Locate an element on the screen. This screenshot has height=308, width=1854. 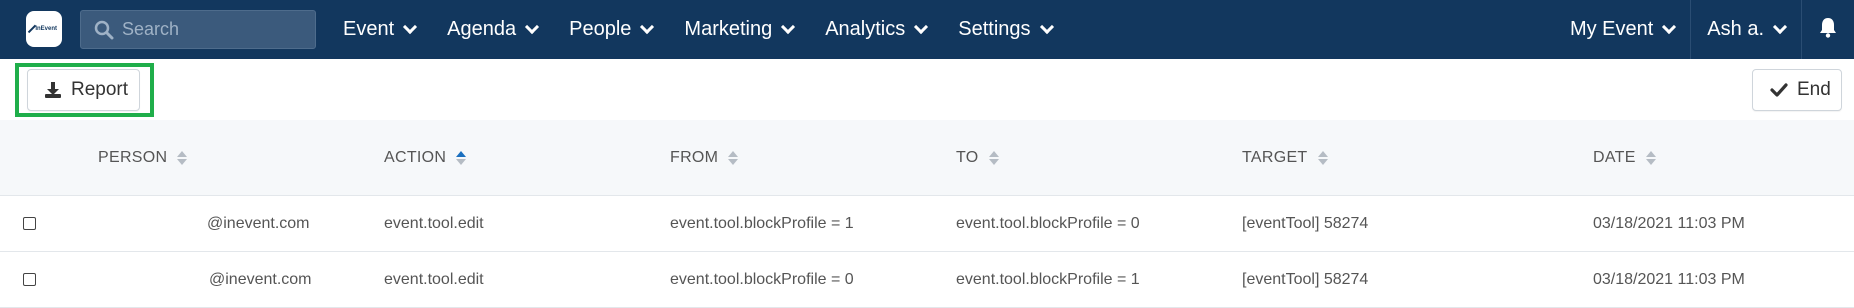
user-menu: Ash a. is located at coordinates (1746, 29).